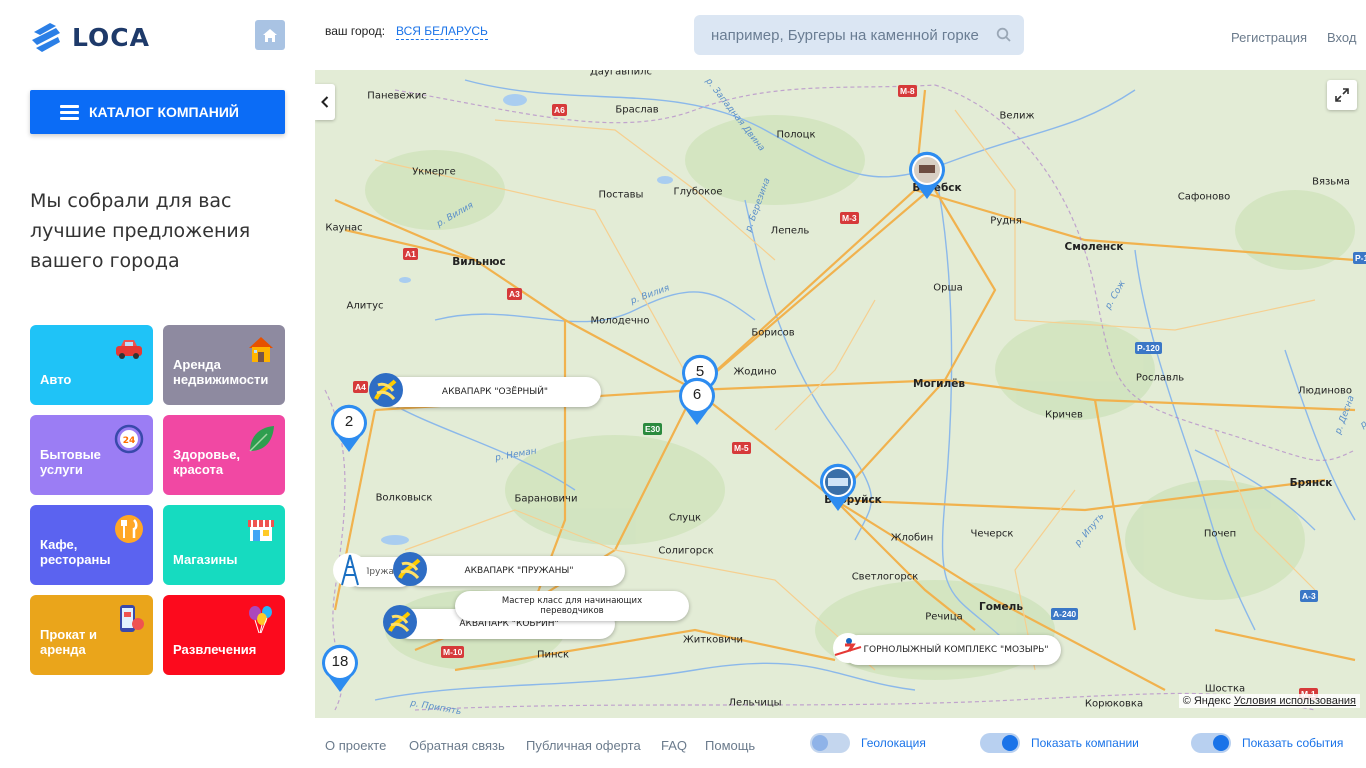  I want to click on footer-link: FAQ, so click(674, 745).